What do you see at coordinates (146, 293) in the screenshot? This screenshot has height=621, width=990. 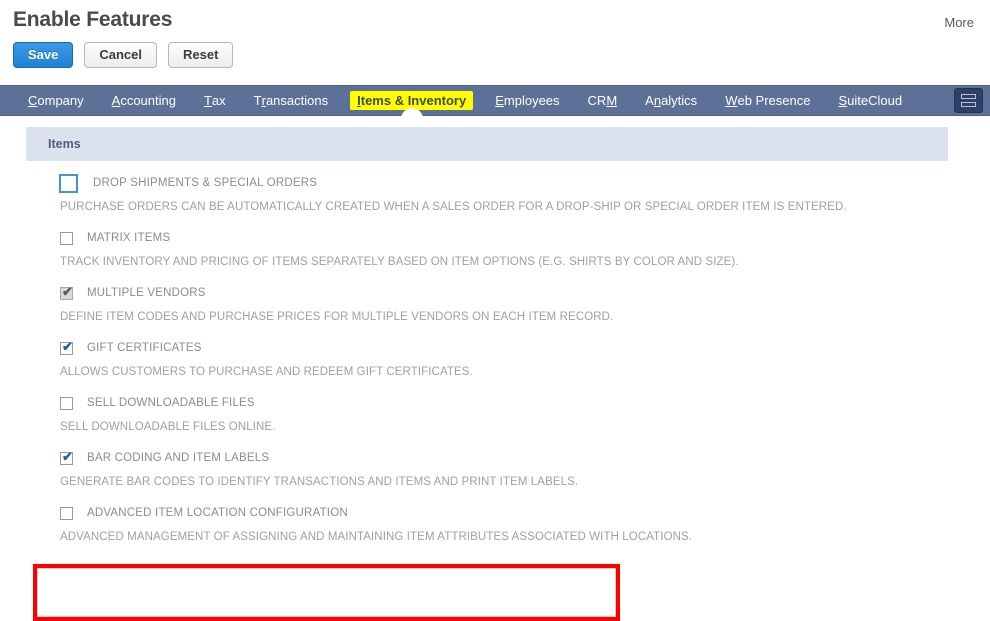 I see `feature-label: MULTIPLE VENDORS` at bounding box center [146, 293].